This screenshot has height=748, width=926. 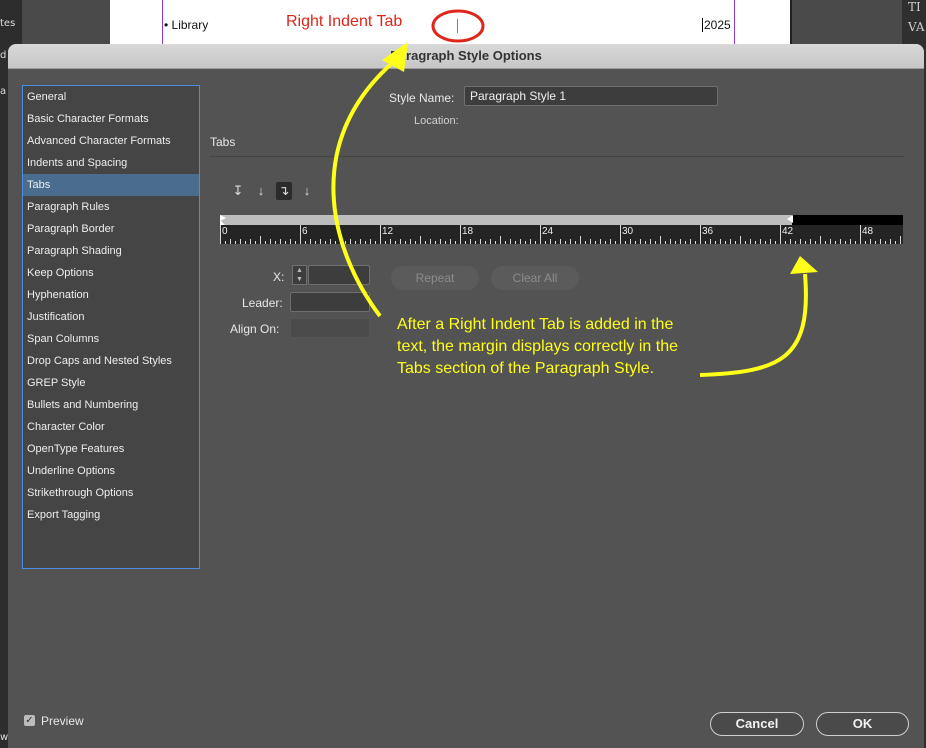 What do you see at coordinates (753, 325) in the screenshot?
I see `yellow-arrow-ruler` at bounding box center [753, 325].